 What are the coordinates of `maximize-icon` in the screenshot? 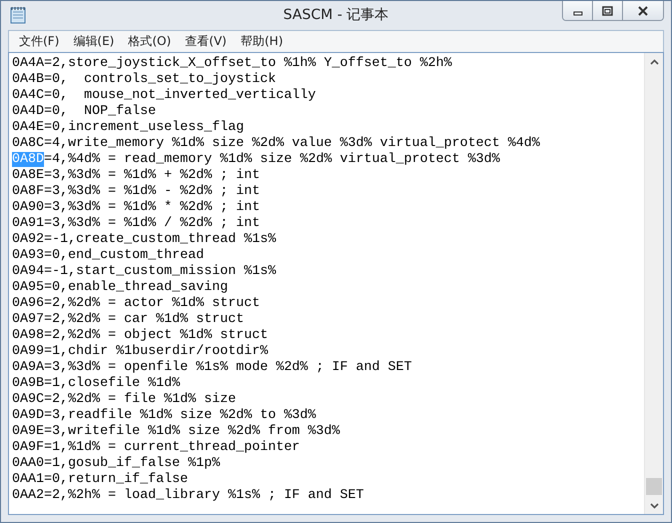 It's located at (607, 11).